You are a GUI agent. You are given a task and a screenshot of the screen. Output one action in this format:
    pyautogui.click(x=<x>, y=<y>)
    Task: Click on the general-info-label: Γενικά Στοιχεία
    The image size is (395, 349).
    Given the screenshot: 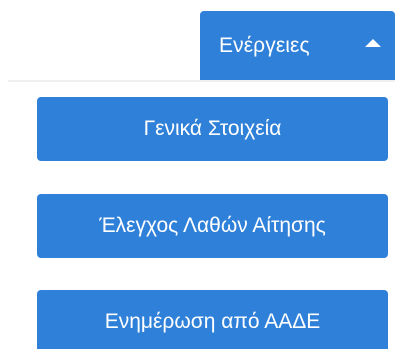 What is the action you would take?
    pyautogui.click(x=212, y=128)
    